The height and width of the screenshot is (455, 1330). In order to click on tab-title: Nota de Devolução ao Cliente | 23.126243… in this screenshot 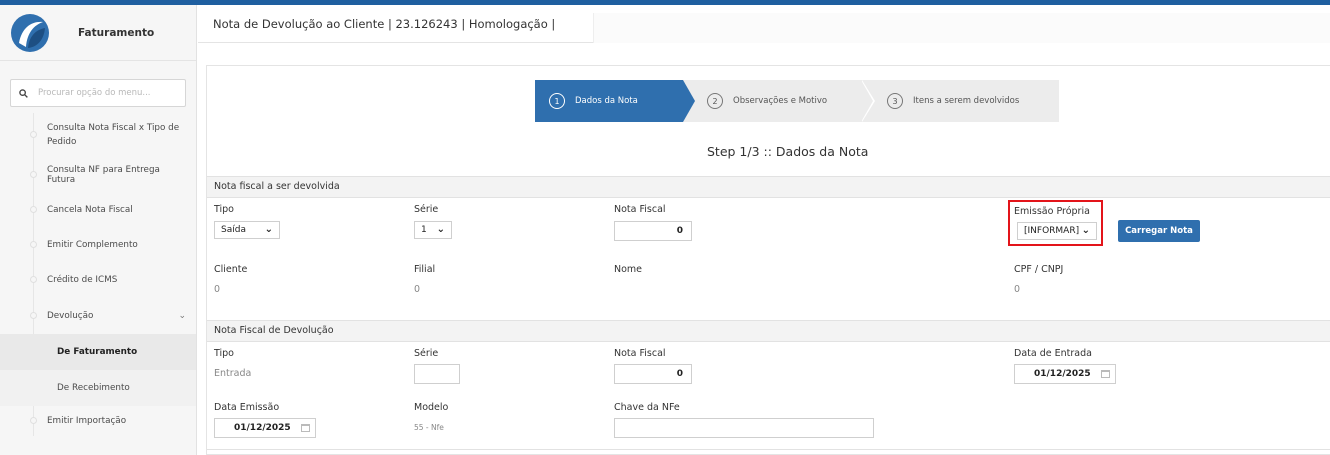, I will do `click(384, 24)`.